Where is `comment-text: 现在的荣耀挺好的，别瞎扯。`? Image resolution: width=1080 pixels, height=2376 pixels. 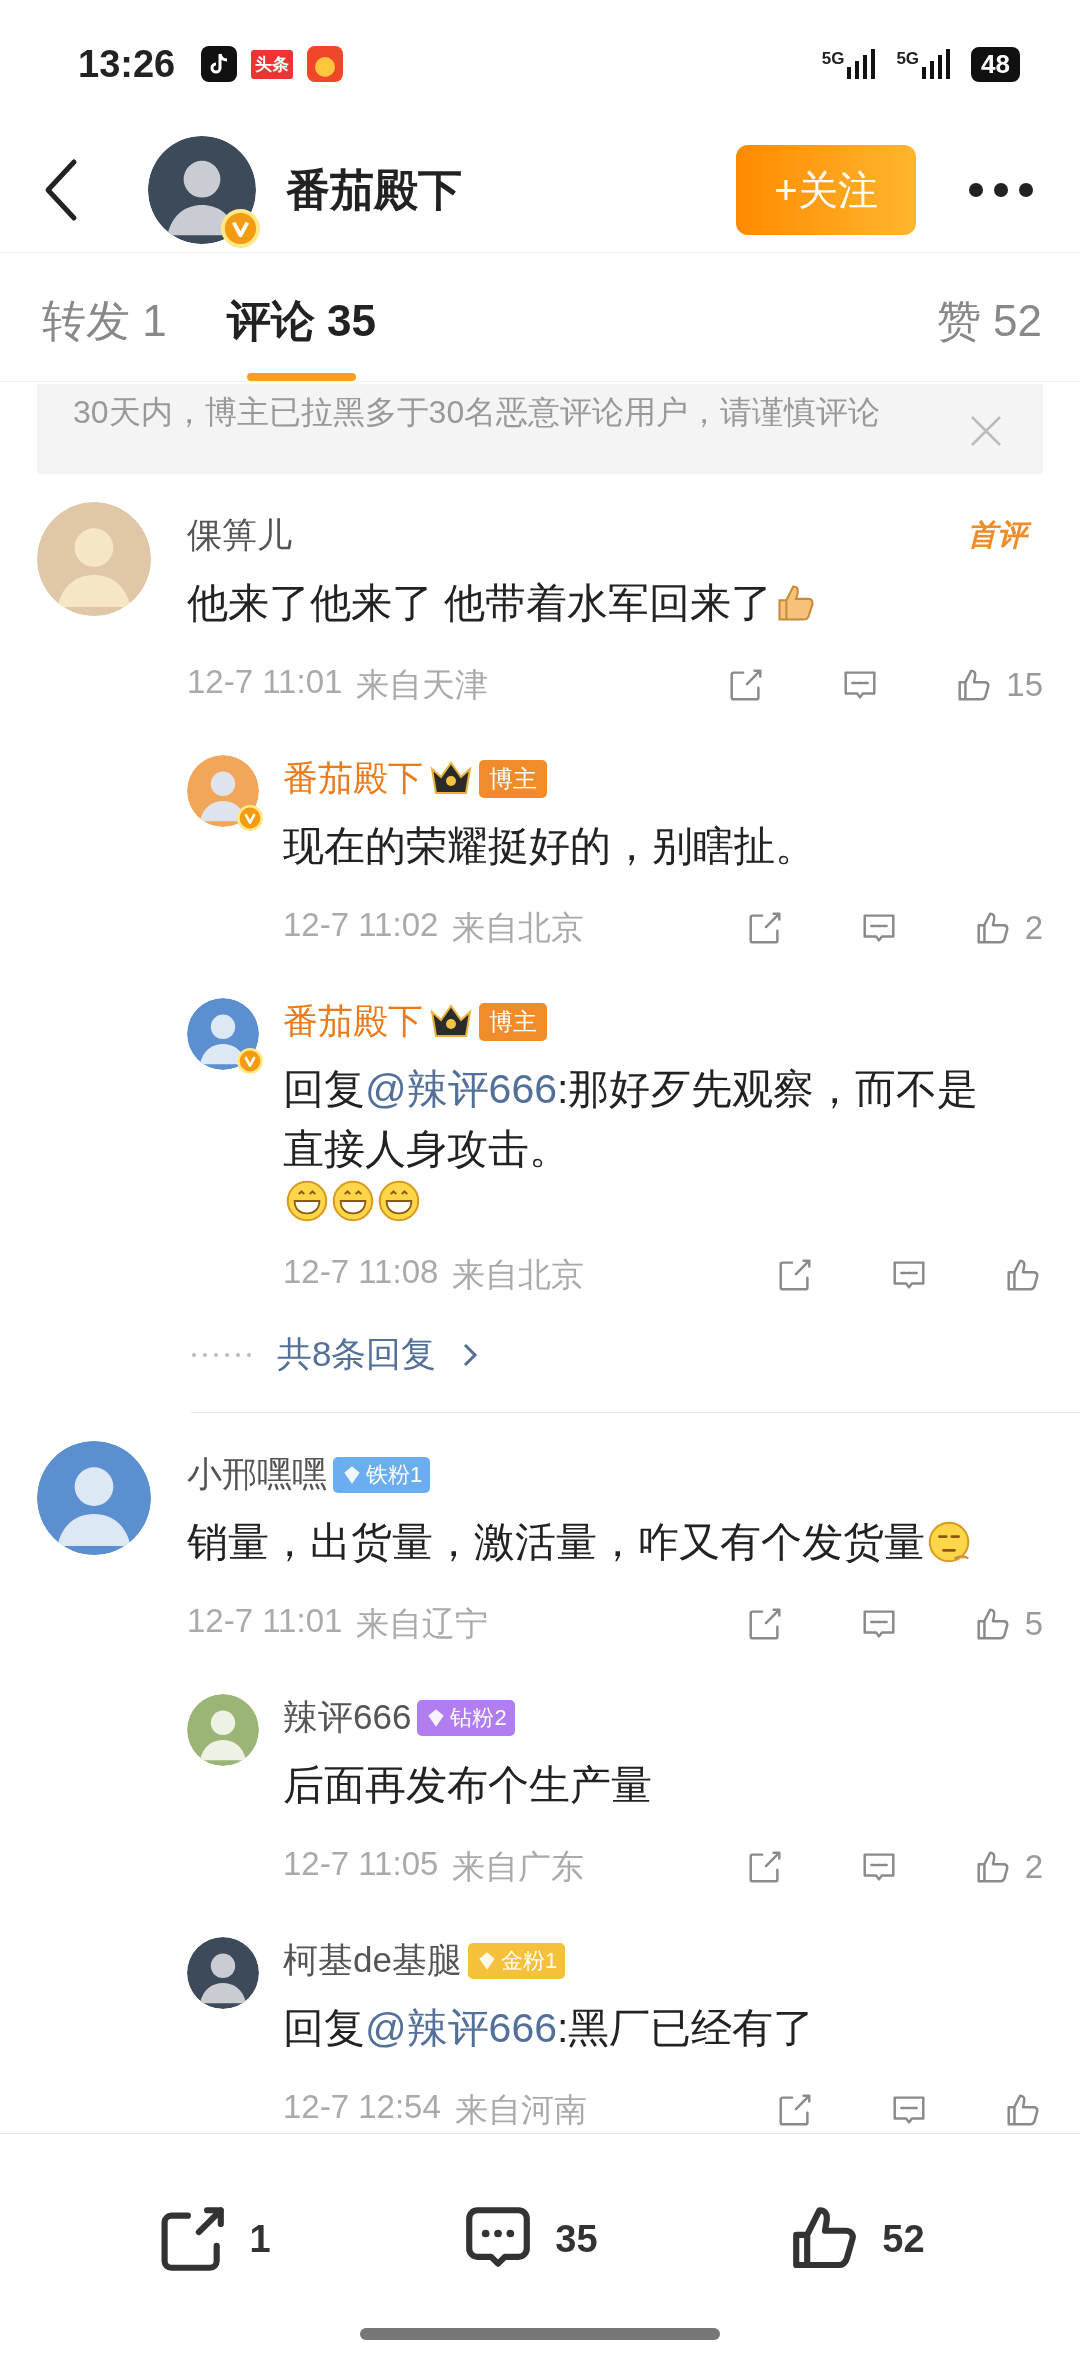 comment-text: 现在的荣耀挺好的，别瞎扯。 is located at coordinates (549, 846).